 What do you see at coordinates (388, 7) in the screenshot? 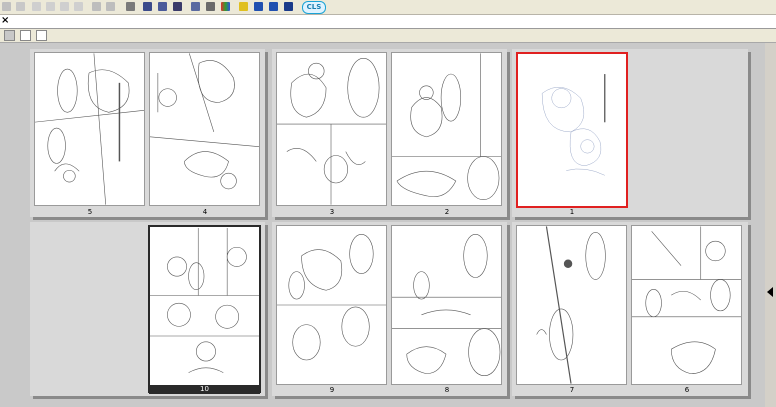
I see `main-toolbar: CLS` at bounding box center [388, 7].